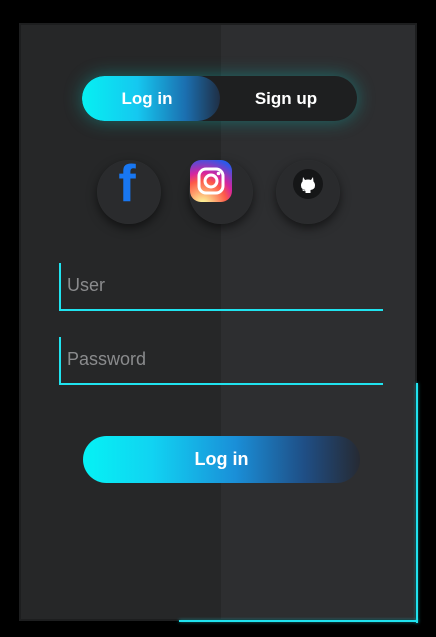 This screenshot has height=637, width=436. What do you see at coordinates (217, 285) in the screenshot?
I see `user-input` at bounding box center [217, 285].